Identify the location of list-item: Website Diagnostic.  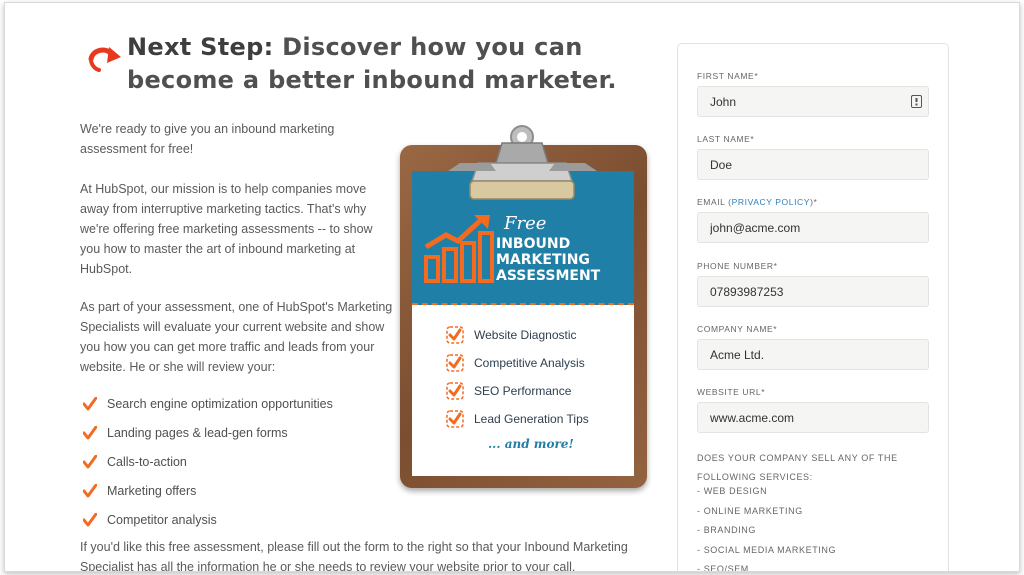
(517, 335).